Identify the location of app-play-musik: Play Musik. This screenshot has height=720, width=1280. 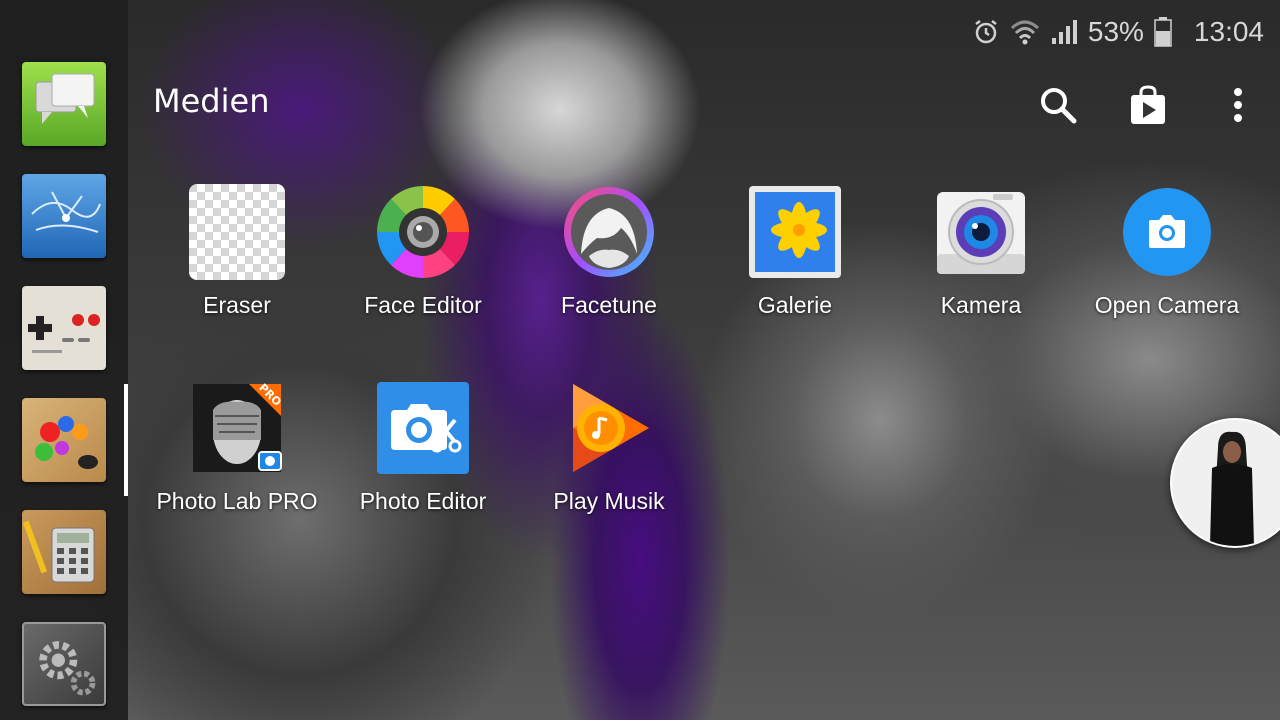
(609, 470).